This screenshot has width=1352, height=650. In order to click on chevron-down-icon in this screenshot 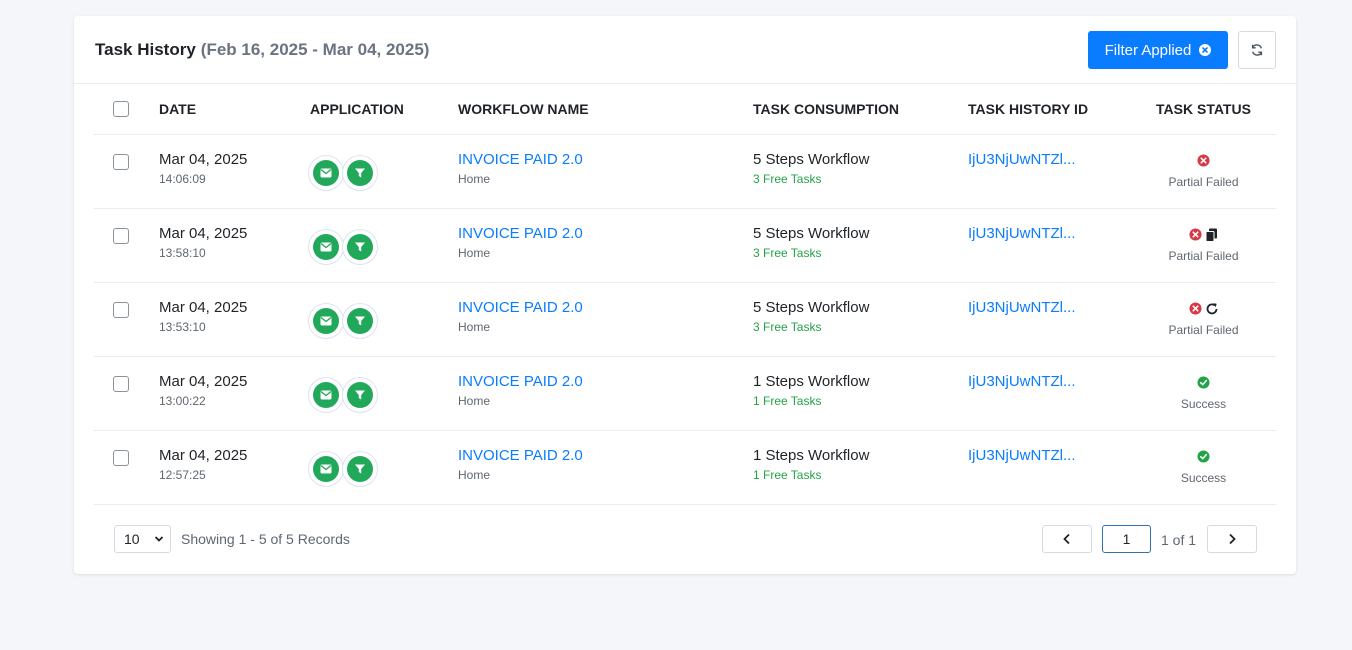, I will do `click(159, 539)`.